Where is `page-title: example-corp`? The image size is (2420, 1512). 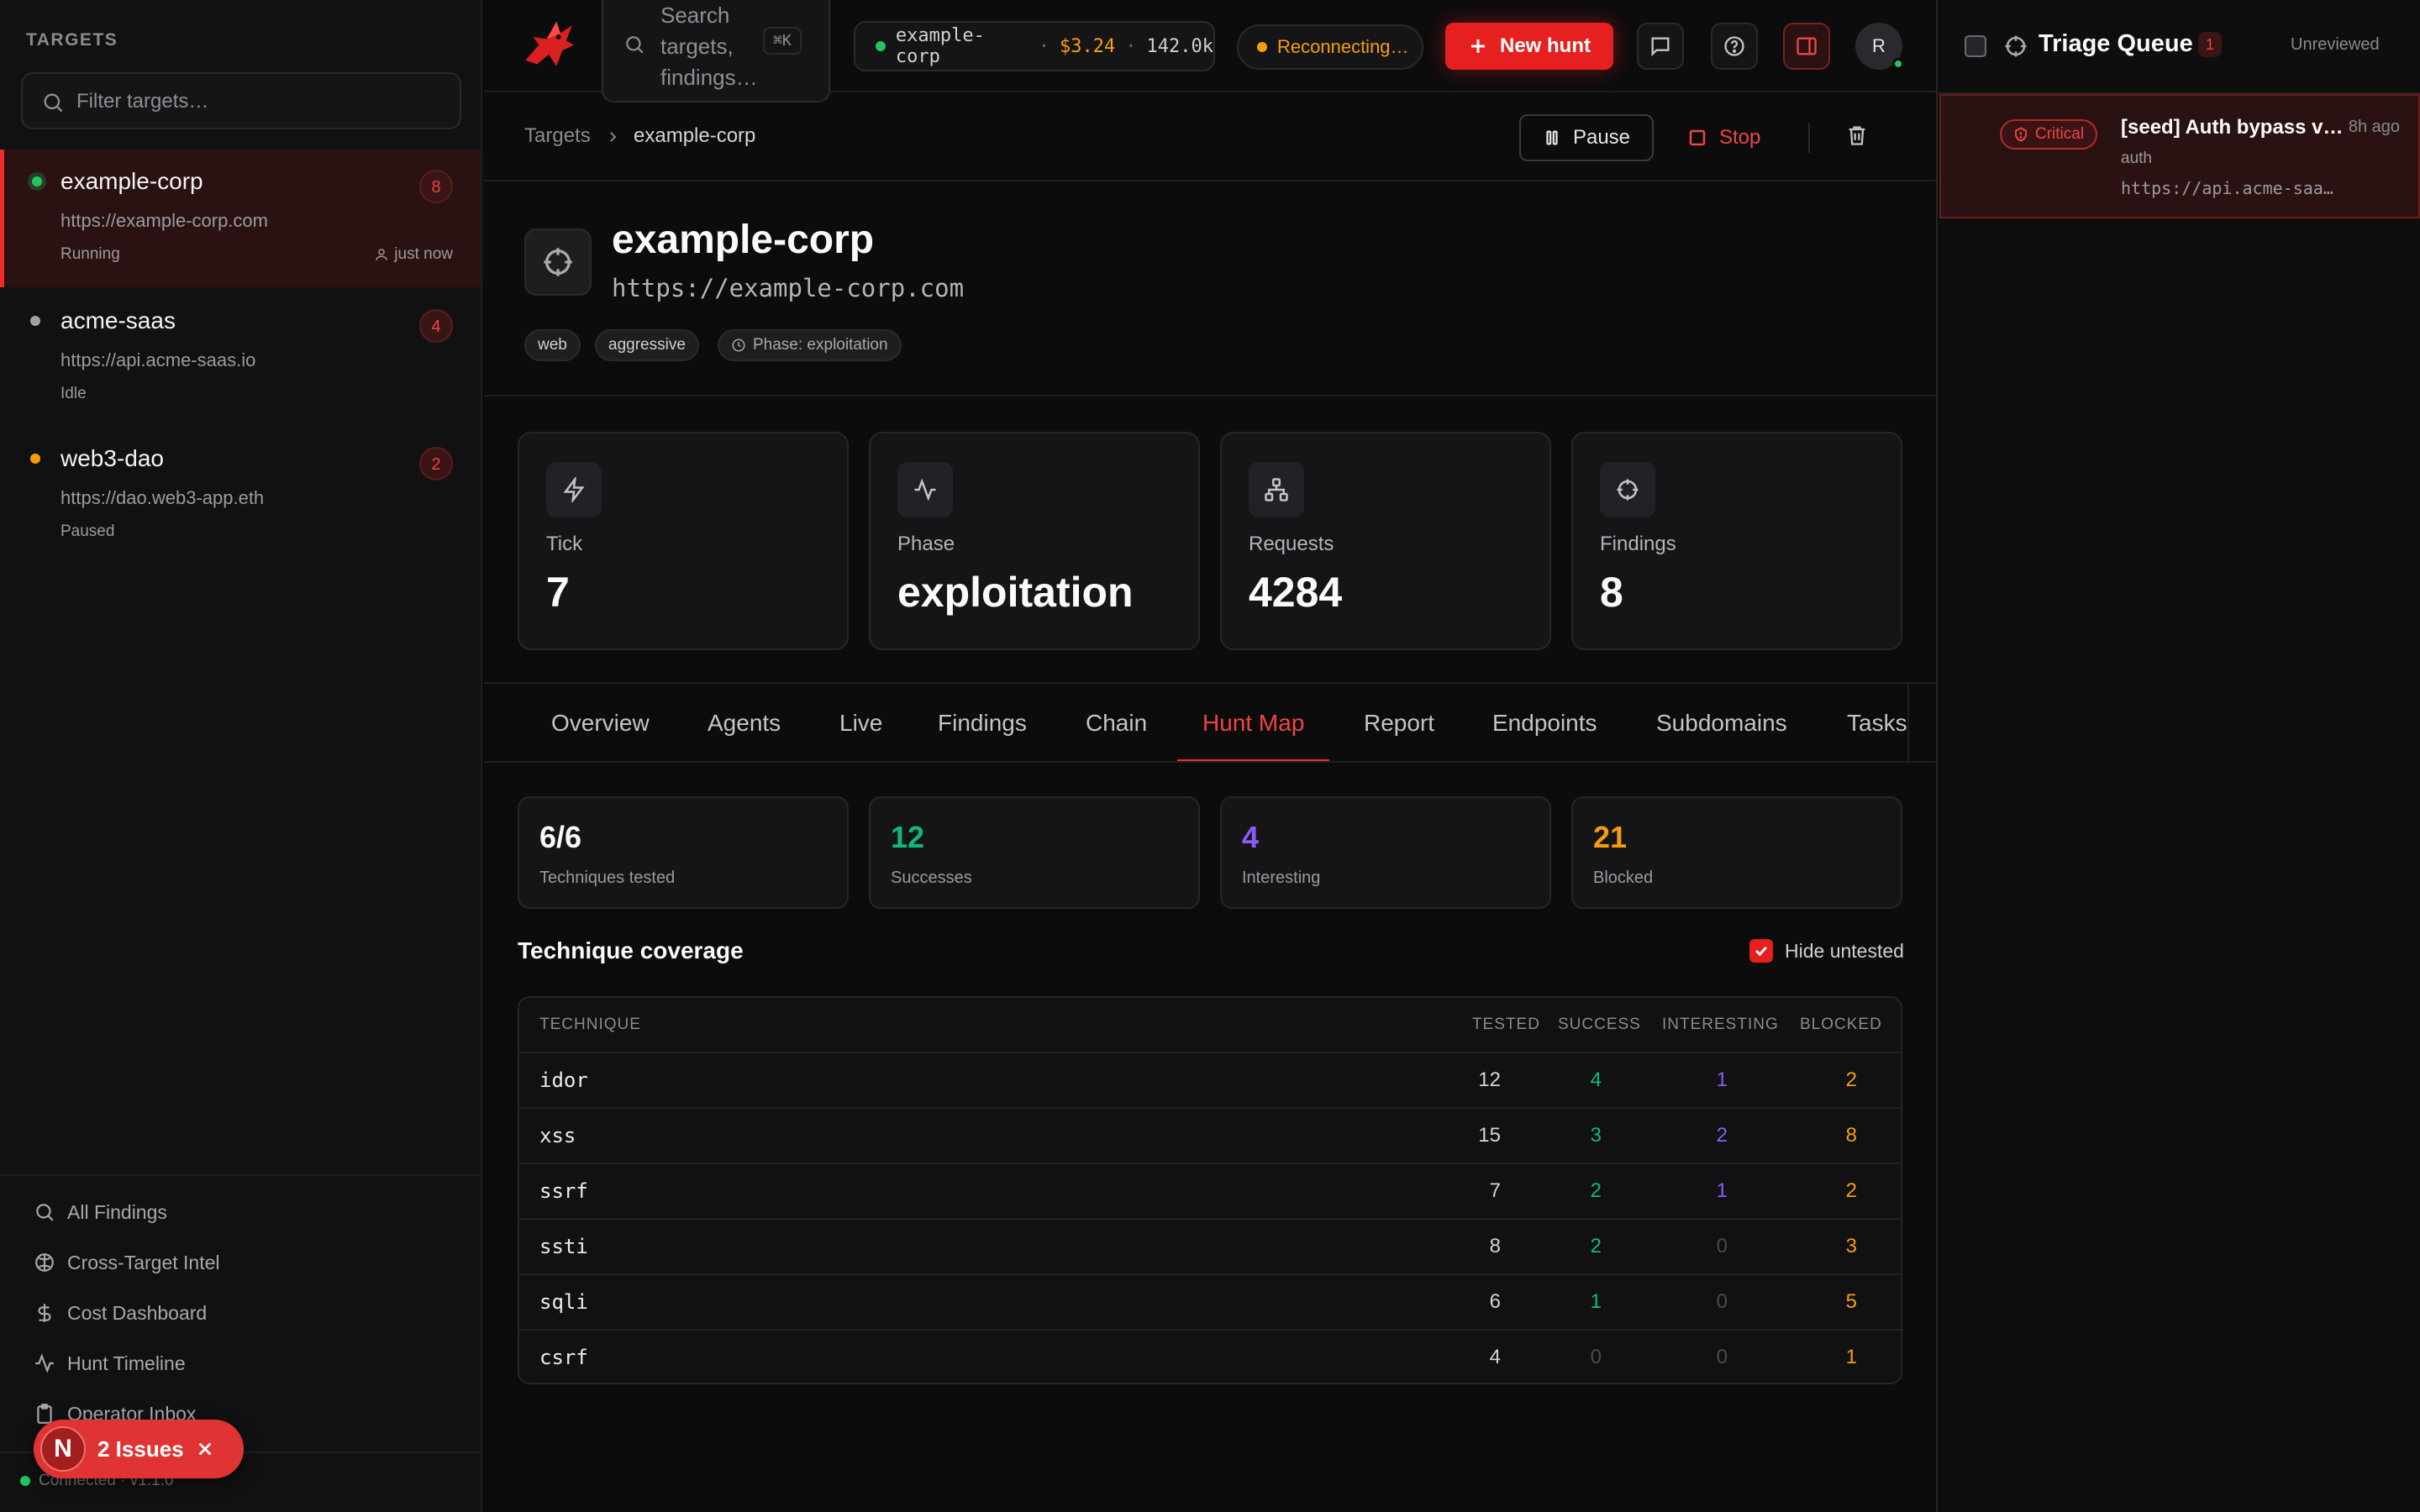 page-title: example-corp is located at coordinates (743, 240).